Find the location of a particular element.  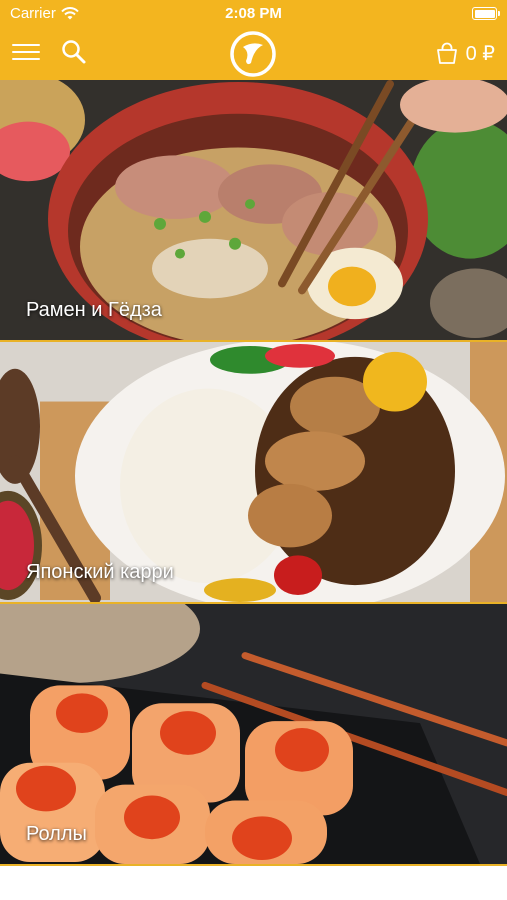

shopping-bag-icon is located at coordinates (446, 53).